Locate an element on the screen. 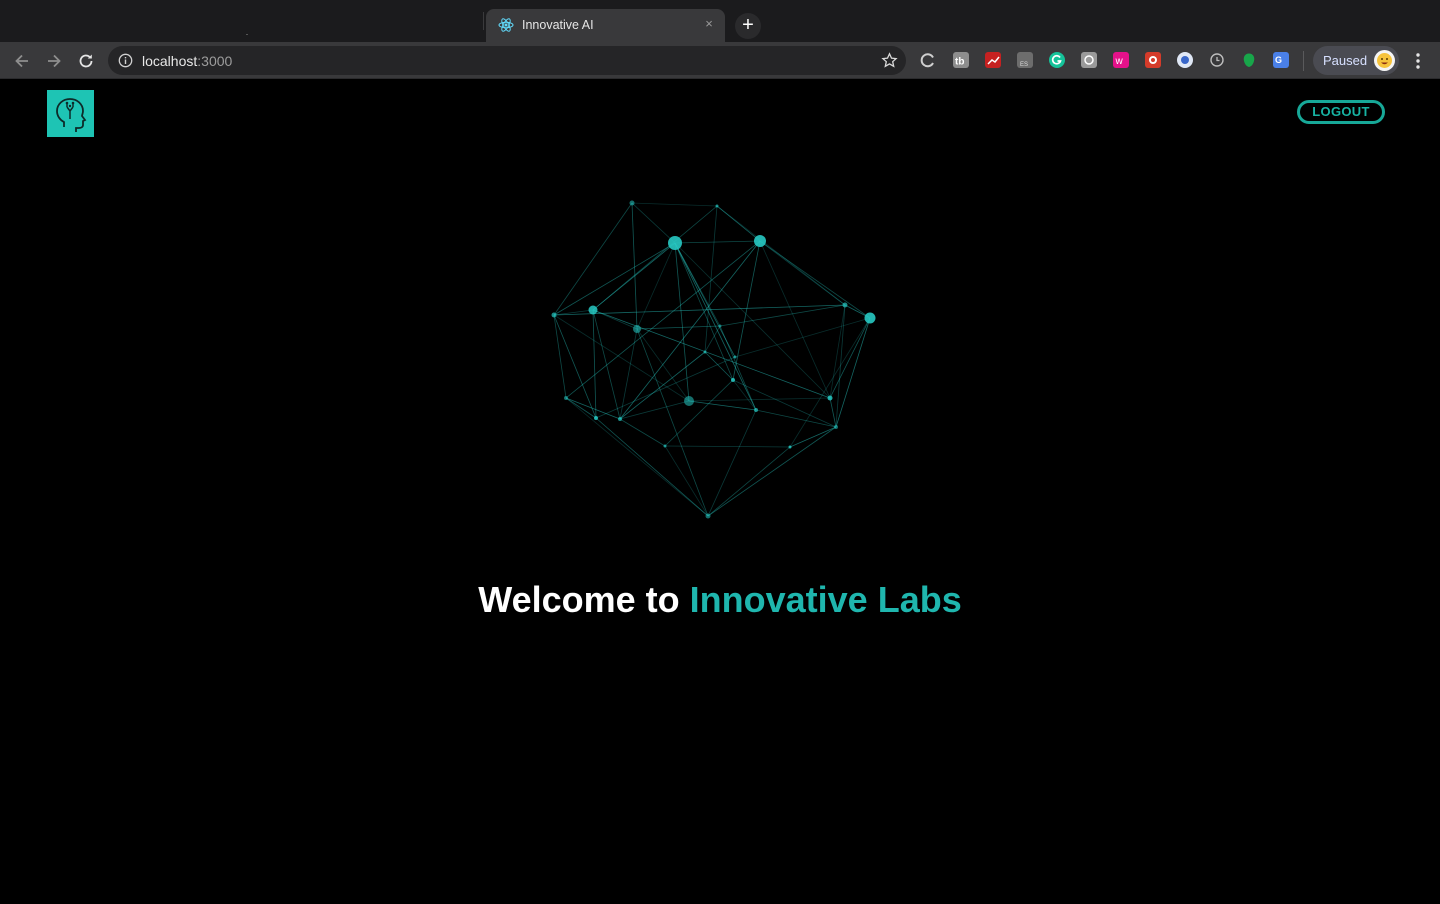 This screenshot has width=1440, height=904. welcome-heading: Welcome to Innovative Labs is located at coordinates (720, 600).